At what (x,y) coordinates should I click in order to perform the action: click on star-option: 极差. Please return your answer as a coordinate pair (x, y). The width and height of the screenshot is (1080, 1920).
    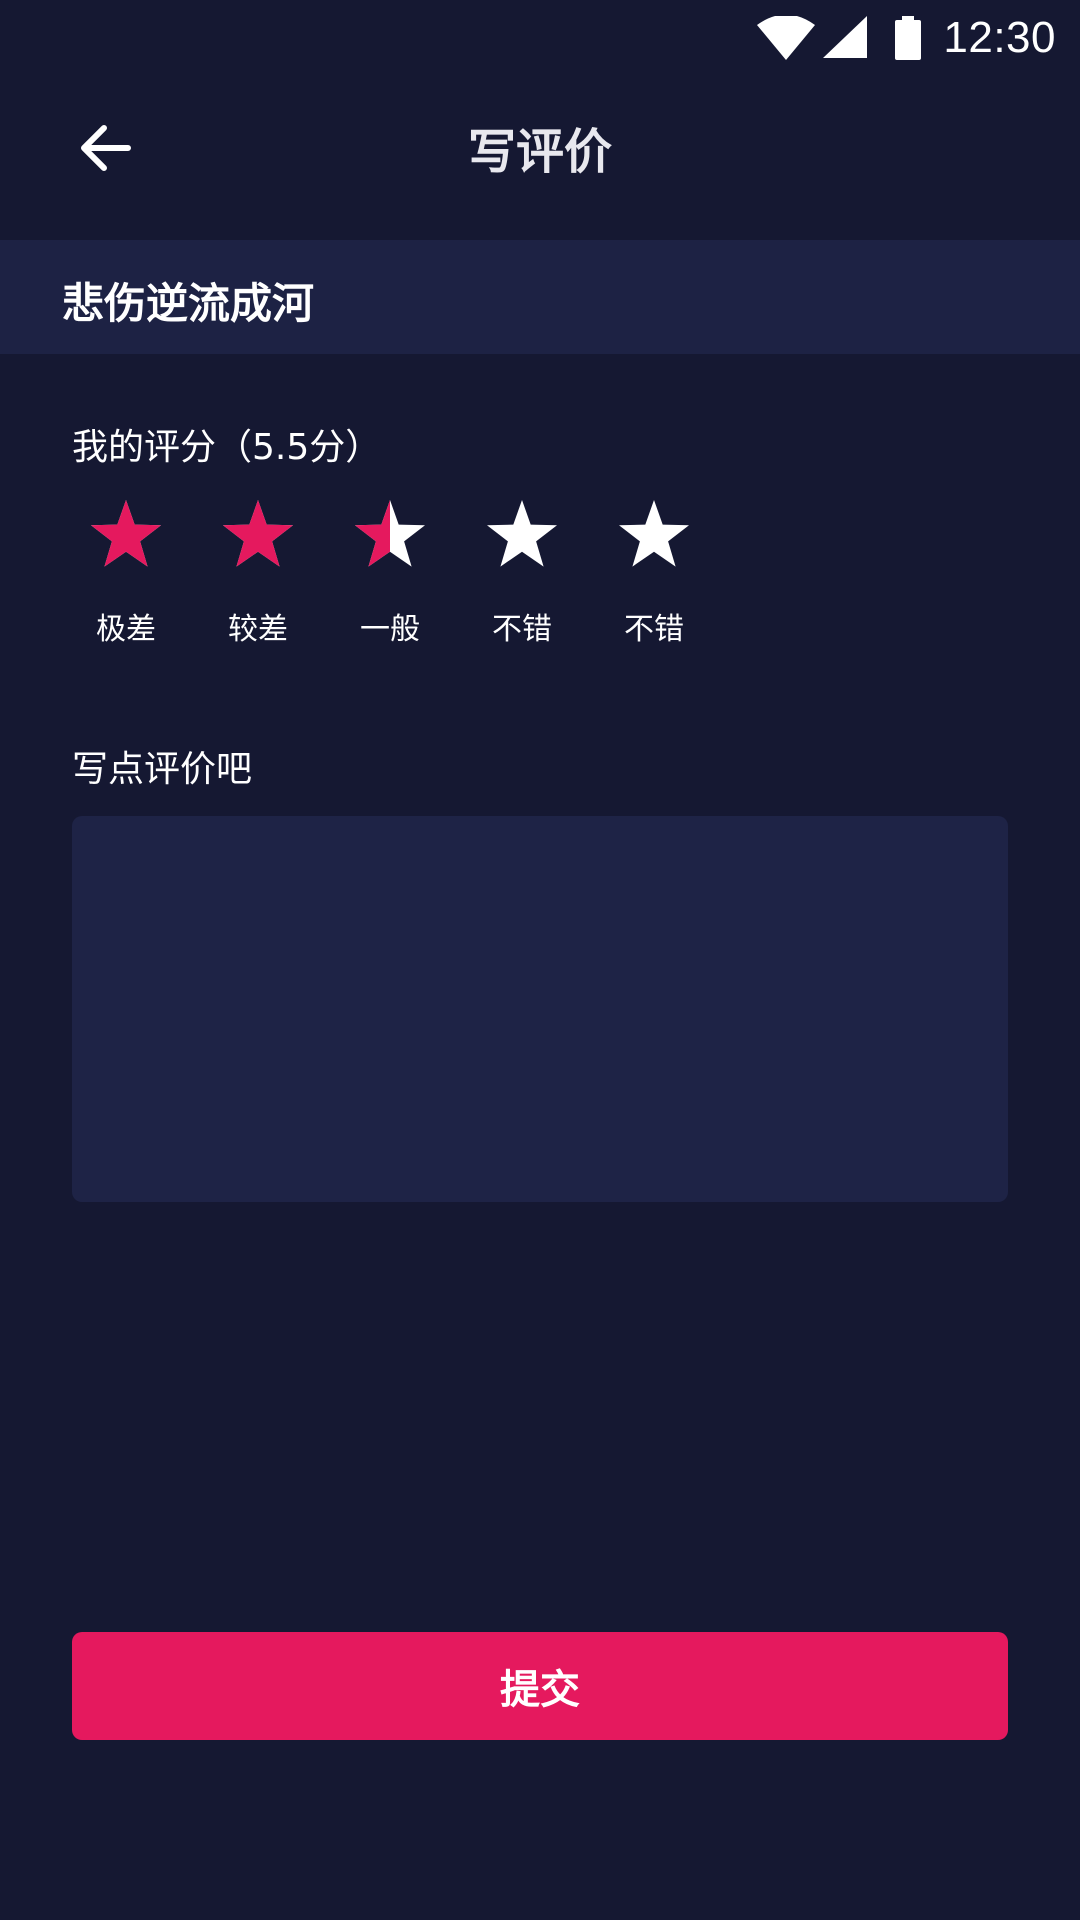
    Looking at the image, I should click on (126, 574).